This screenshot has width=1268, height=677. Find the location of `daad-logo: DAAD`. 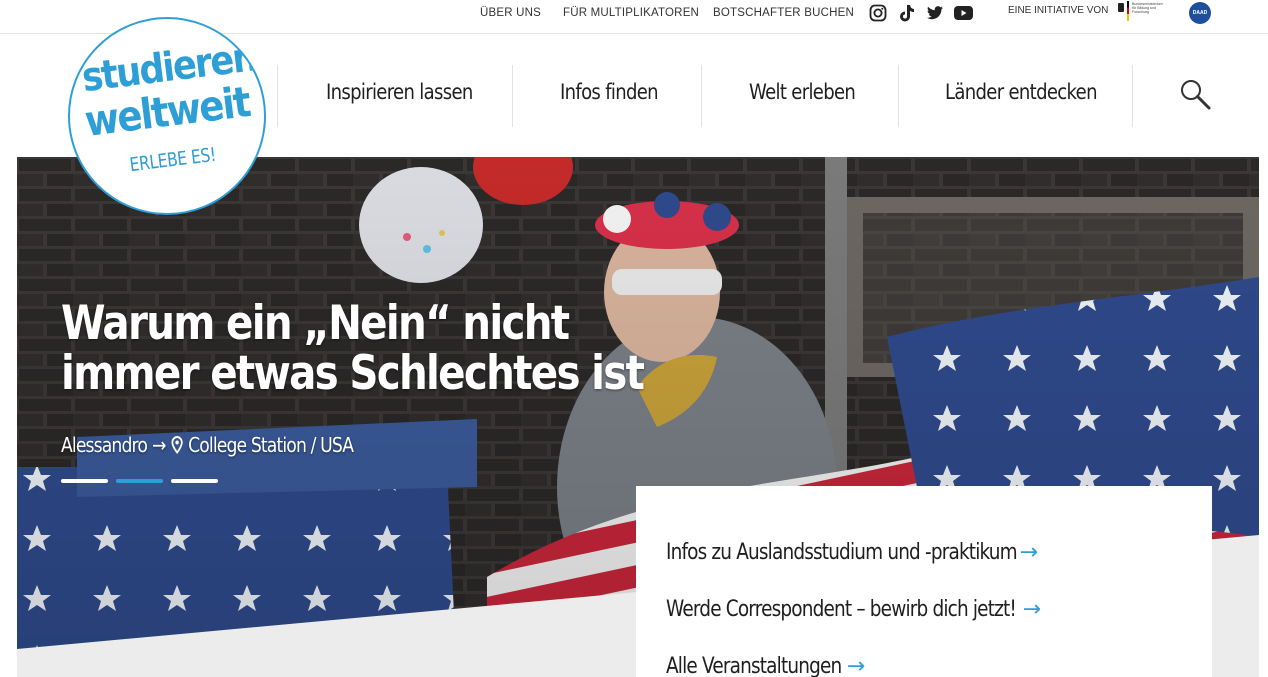

daad-logo: DAAD is located at coordinates (1200, 13).